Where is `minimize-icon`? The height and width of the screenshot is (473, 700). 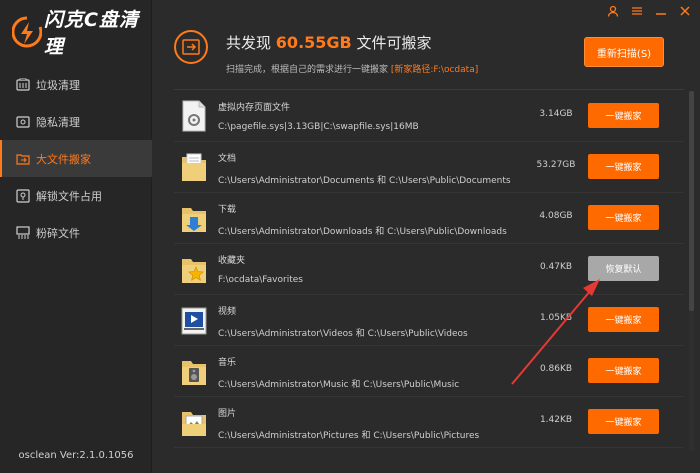 minimize-icon is located at coordinates (661, 11).